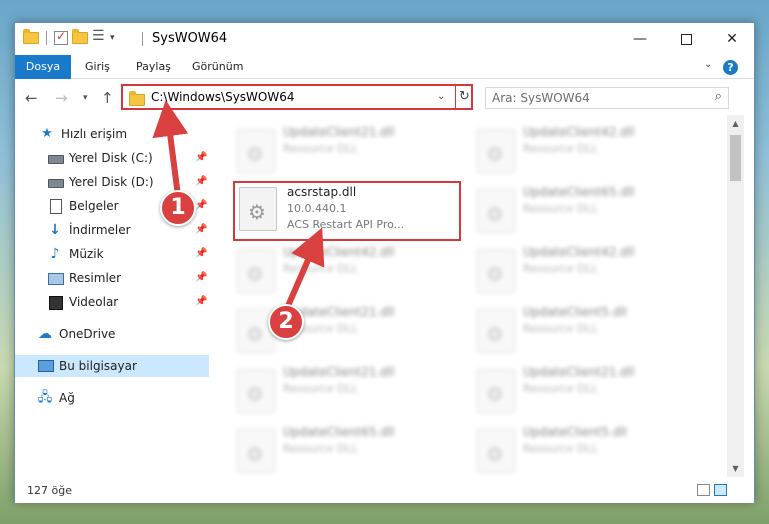  Describe the element at coordinates (112, 158) in the screenshot. I see `sidebar-item-disk-c: Yerel Disk (C:) 📌` at that location.